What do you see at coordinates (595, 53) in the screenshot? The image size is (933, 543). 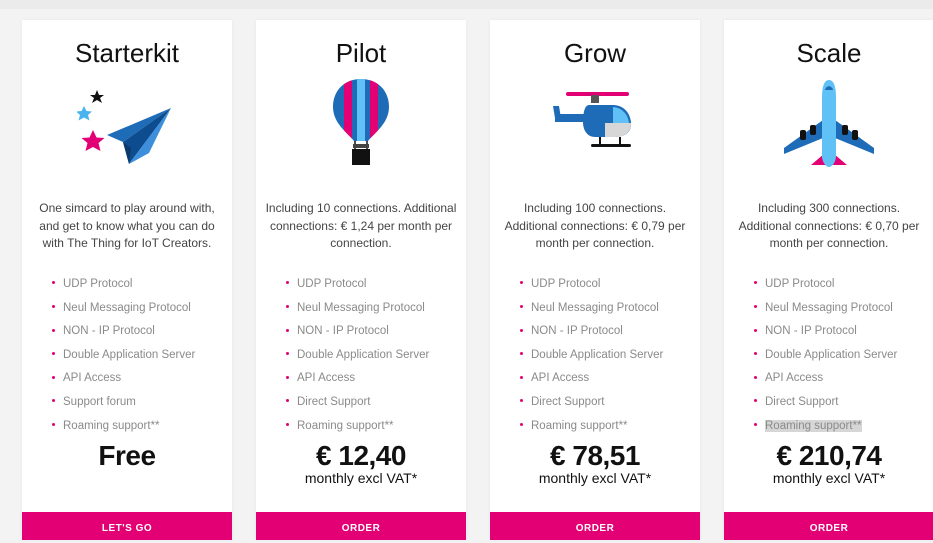 I see `plan-title: Grow` at bounding box center [595, 53].